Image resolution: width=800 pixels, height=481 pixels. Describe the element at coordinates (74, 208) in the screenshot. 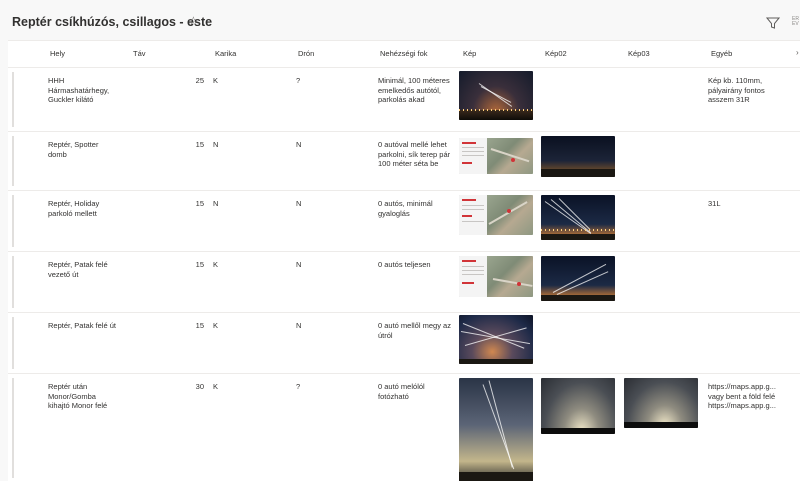

I see `cell-hely: Reptér, Holiday parkoló mellett` at that location.